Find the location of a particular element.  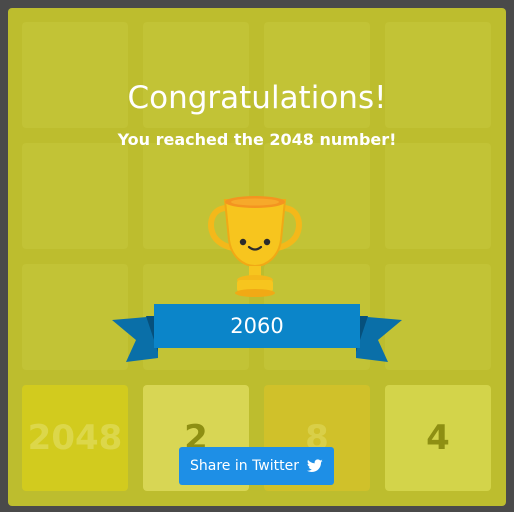

congratulations-title: Congratulations! is located at coordinates (257, 98).